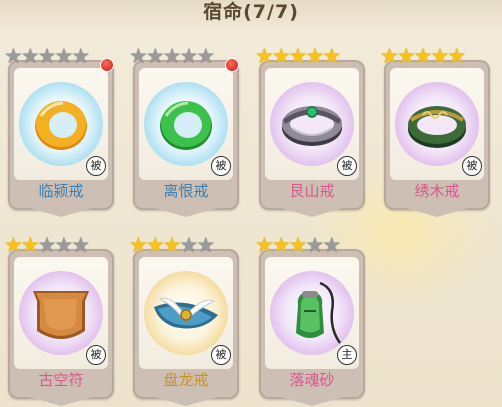  I want to click on silver-gem-ring-icon, so click(312, 126).